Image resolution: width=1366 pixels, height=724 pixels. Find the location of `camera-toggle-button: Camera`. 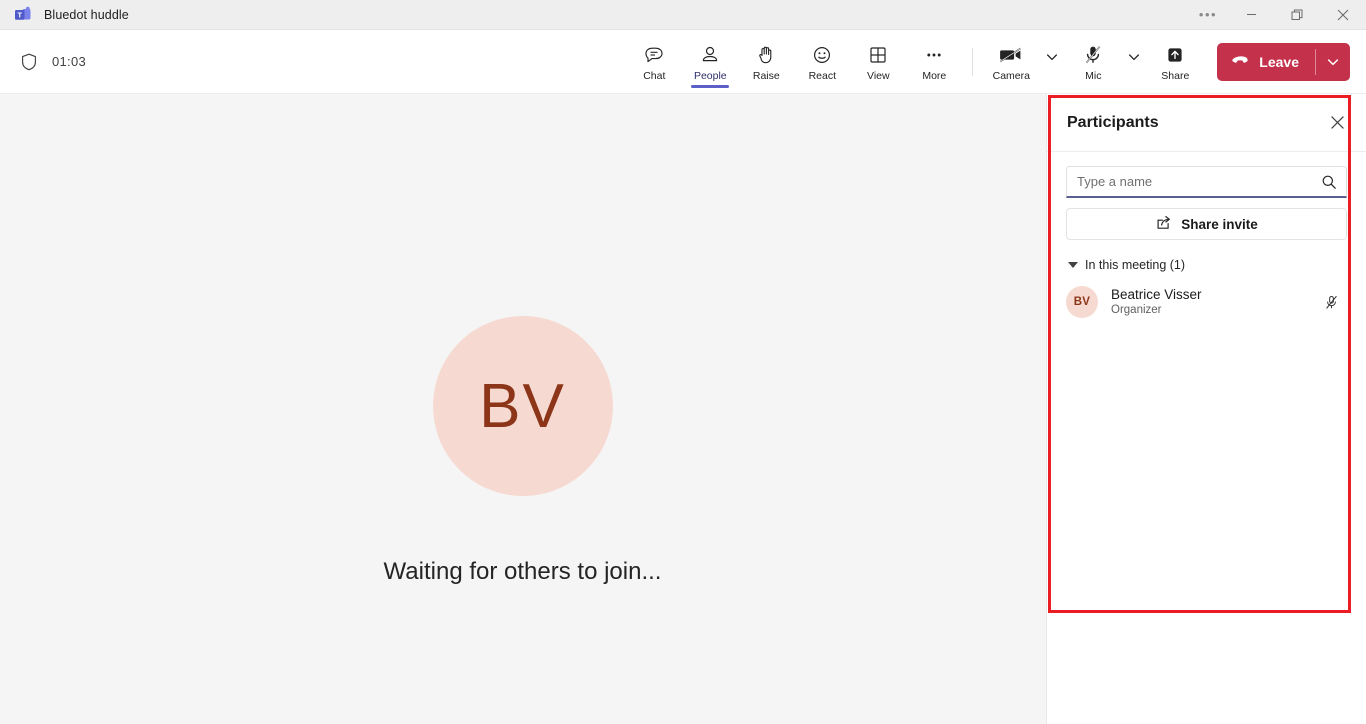

camera-toggle-button: Camera is located at coordinates (1011, 62).